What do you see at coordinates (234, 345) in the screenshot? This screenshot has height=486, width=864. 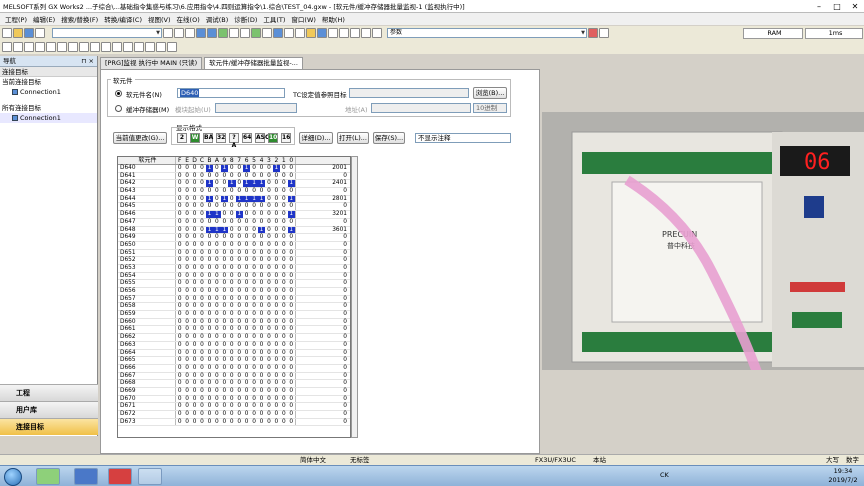 I see `table-row: D663 0 0 0 0 0 0 0 0 0 0 0 0 0 0 0 0 0` at bounding box center [234, 345].